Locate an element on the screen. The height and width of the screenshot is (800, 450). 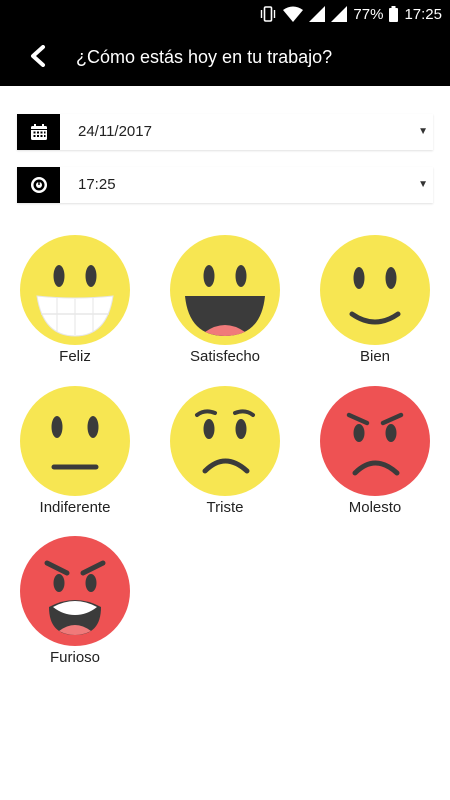
mood-label: Feliz is located at coordinates (75, 356).